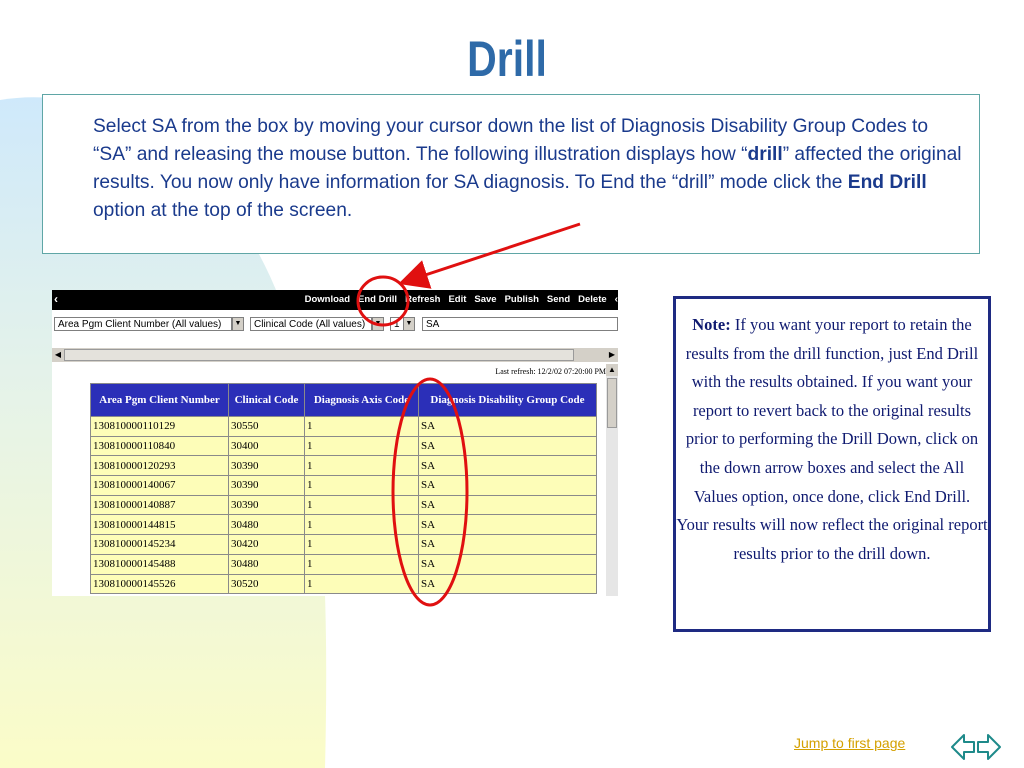 Image resolution: width=1024 pixels, height=768 pixels. Describe the element at coordinates (223, 210) in the screenshot. I see `intro-part-3: option at the top of the screen.` at that location.